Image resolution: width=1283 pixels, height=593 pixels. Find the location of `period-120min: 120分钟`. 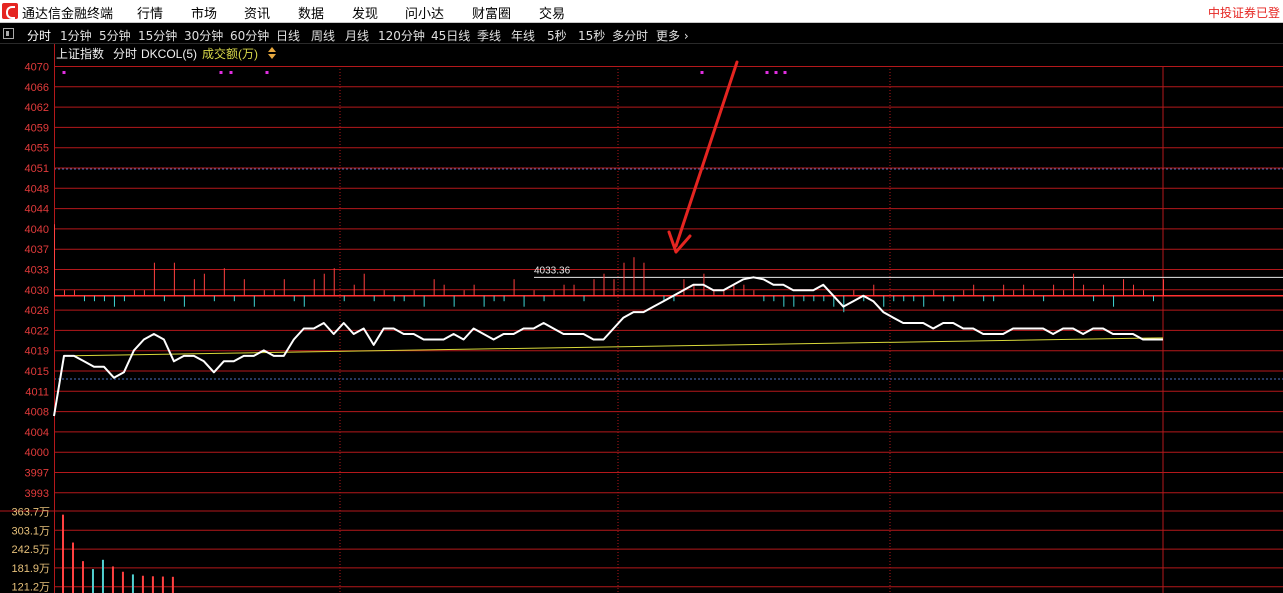

period-120min: 120分钟 is located at coordinates (401, 35).